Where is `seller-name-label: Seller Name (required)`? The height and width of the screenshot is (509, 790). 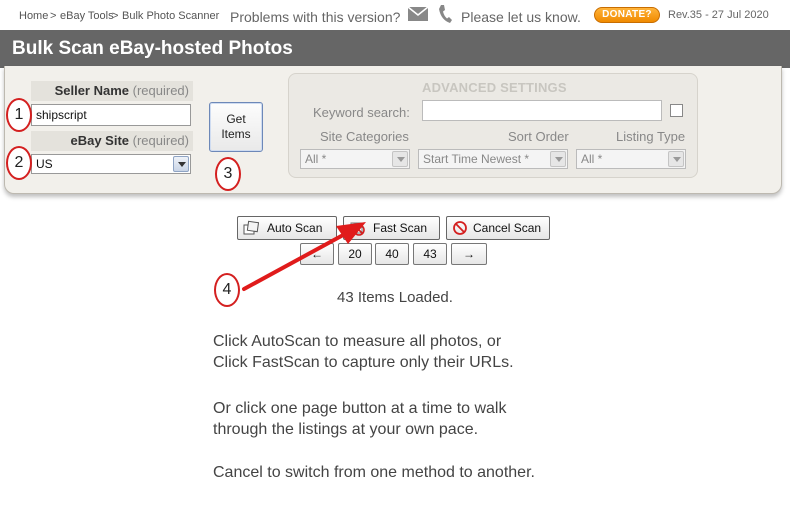 seller-name-label: Seller Name (required) is located at coordinates (112, 91).